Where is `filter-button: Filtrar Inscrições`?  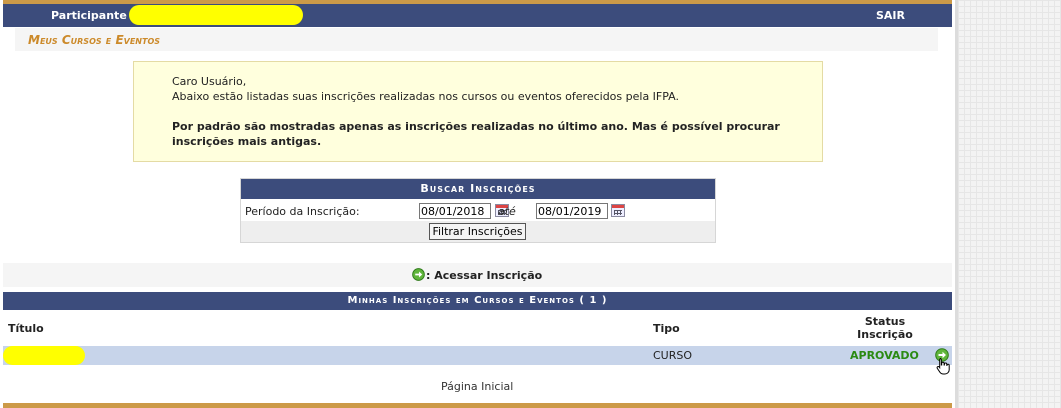 filter-button: Filtrar Inscrições is located at coordinates (477, 231).